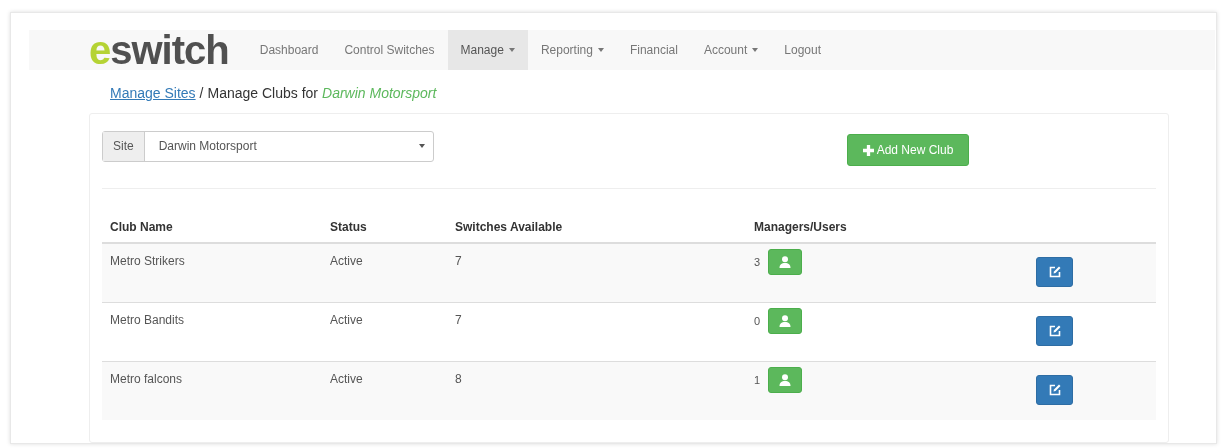 This screenshot has height=448, width=1231. What do you see at coordinates (487, 50) in the screenshot?
I see `nav-item: Manage` at bounding box center [487, 50].